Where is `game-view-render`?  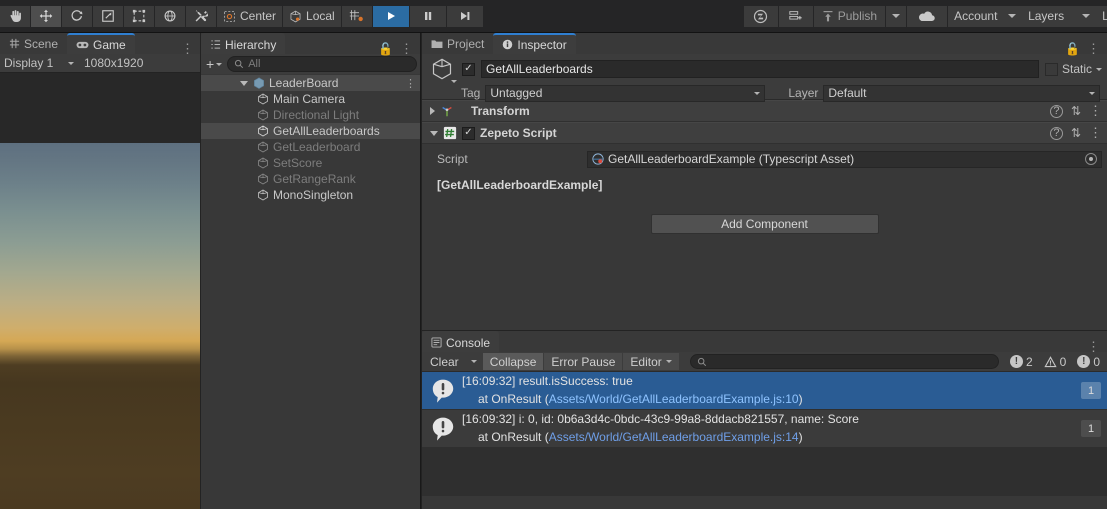 game-view-render is located at coordinates (100, 326).